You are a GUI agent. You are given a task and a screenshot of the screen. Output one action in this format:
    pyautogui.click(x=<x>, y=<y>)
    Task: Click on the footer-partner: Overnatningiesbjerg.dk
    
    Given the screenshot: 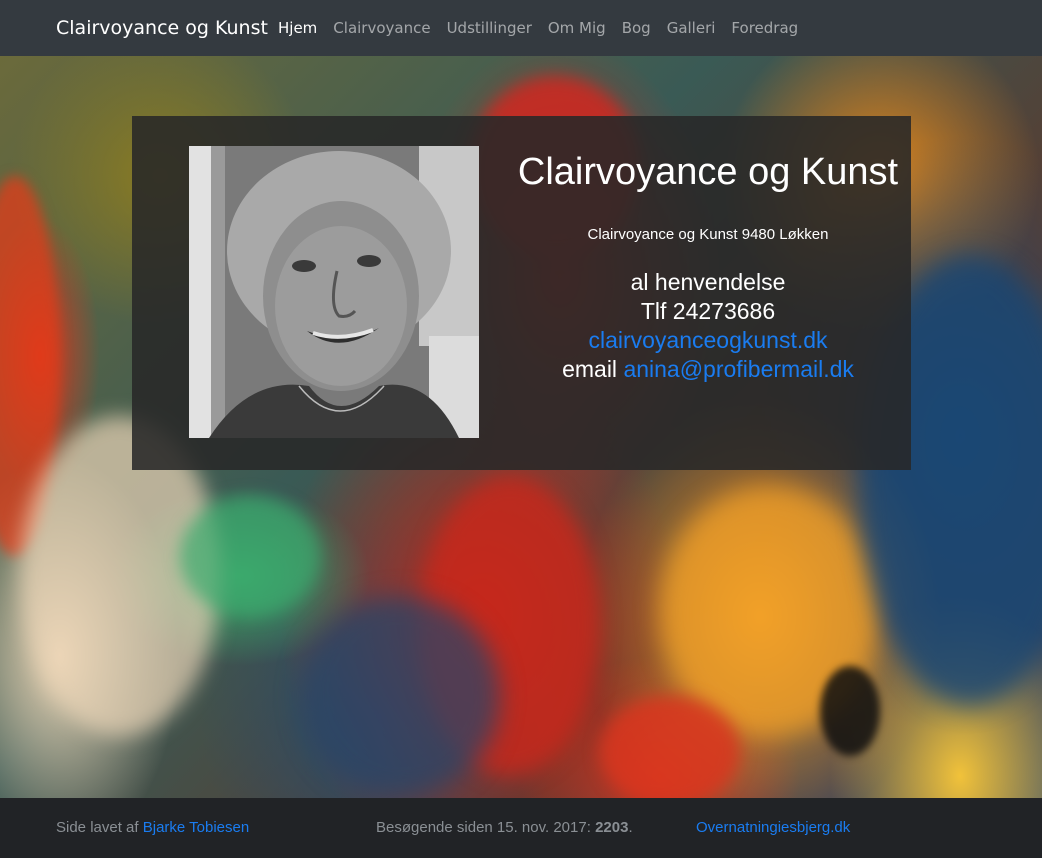 What is the action you would take?
    pyautogui.click(x=773, y=828)
    